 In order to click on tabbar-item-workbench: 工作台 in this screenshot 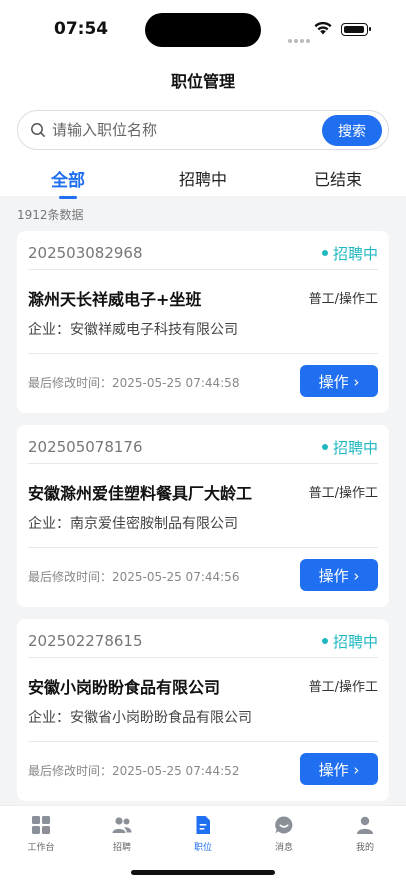, I will do `click(41, 833)`.